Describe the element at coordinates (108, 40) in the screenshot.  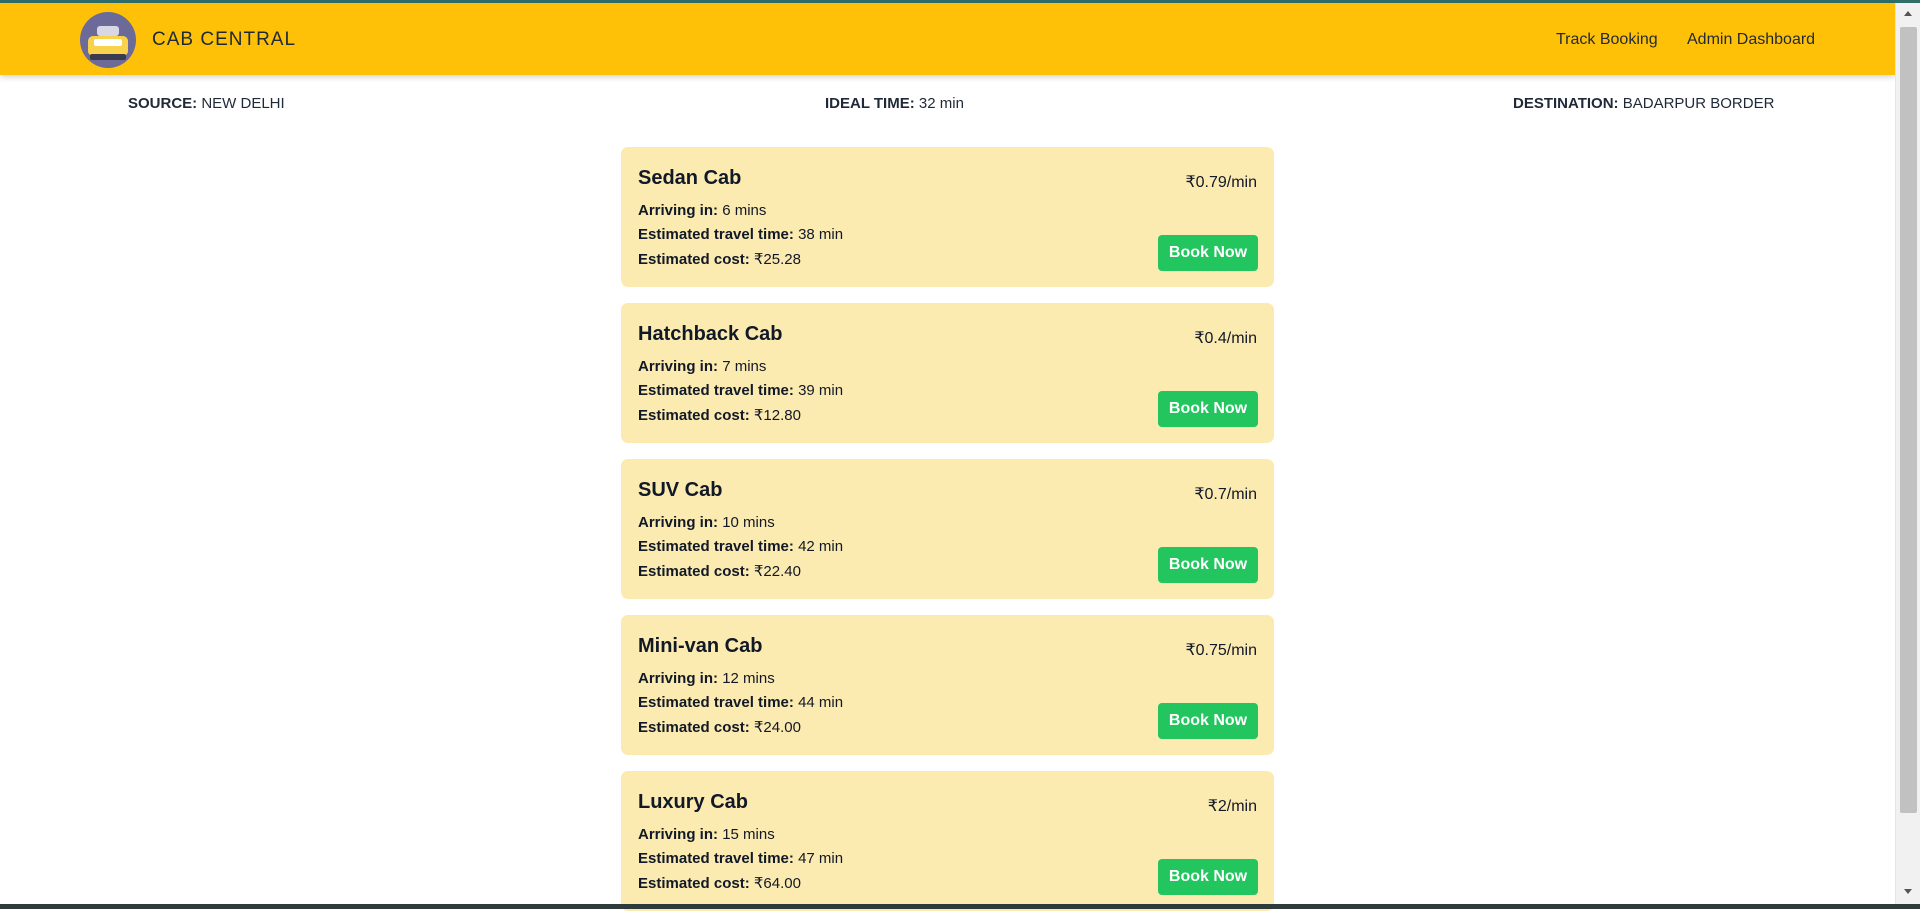
I see `taxi-logo-icon` at that location.